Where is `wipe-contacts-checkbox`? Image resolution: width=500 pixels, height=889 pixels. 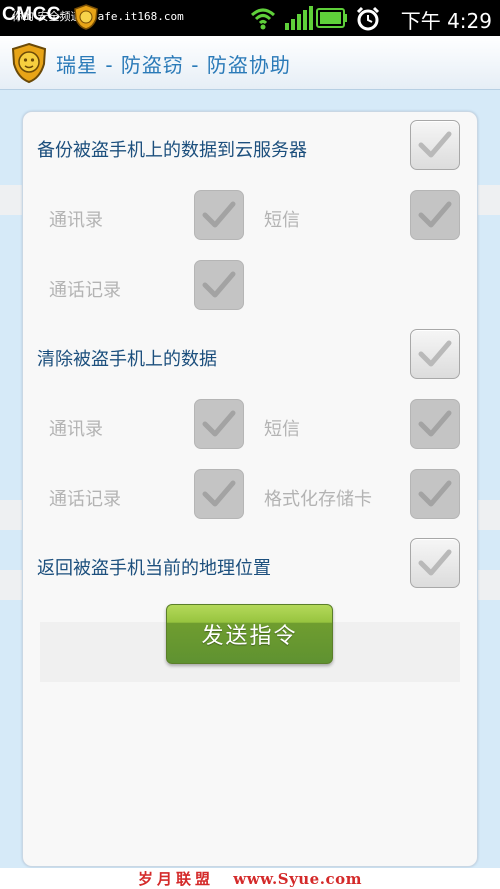
wipe-contacts-checkbox is located at coordinates (219, 424).